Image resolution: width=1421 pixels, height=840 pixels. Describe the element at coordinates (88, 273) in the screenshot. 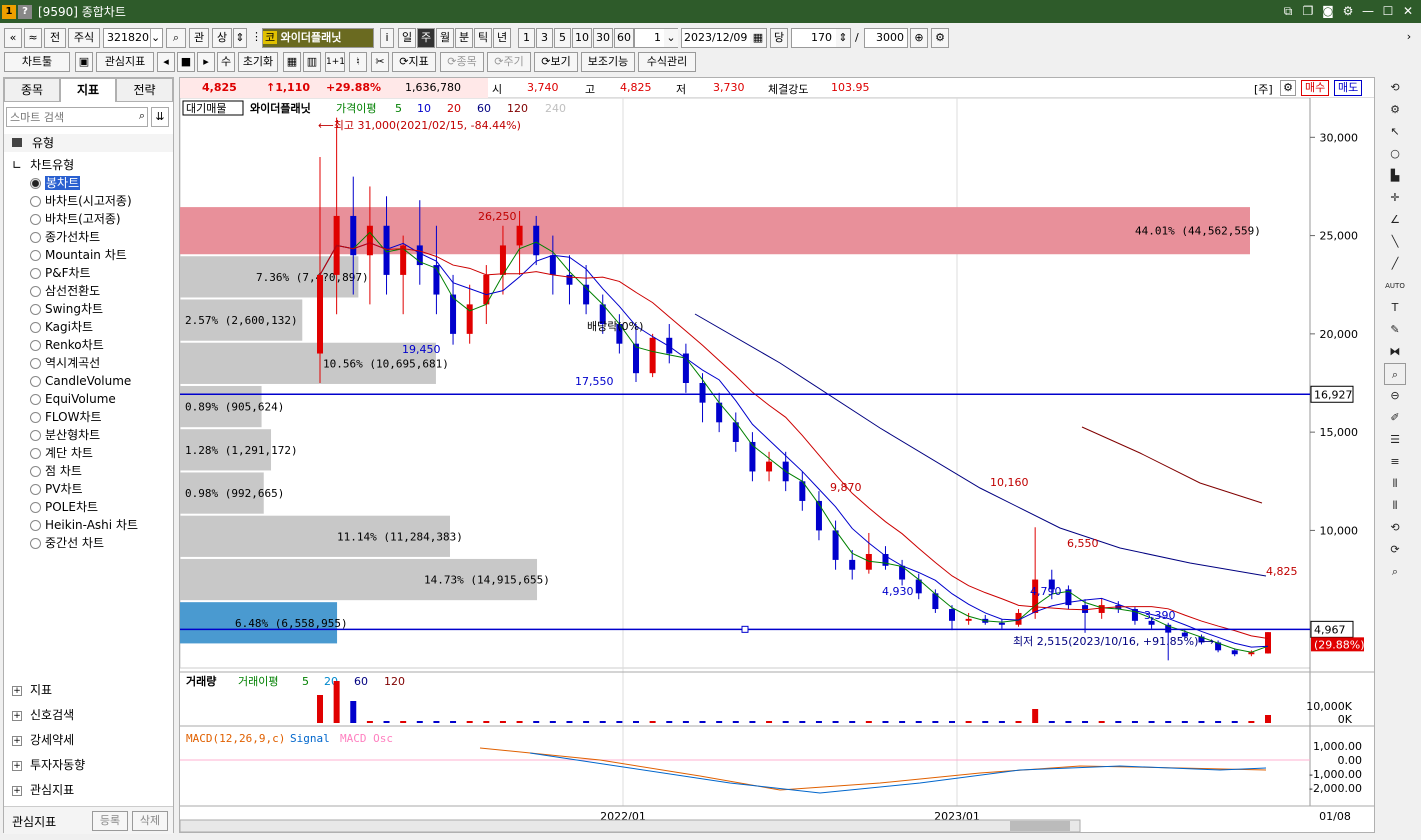

I see `chart-type-item: P&F차트` at that location.